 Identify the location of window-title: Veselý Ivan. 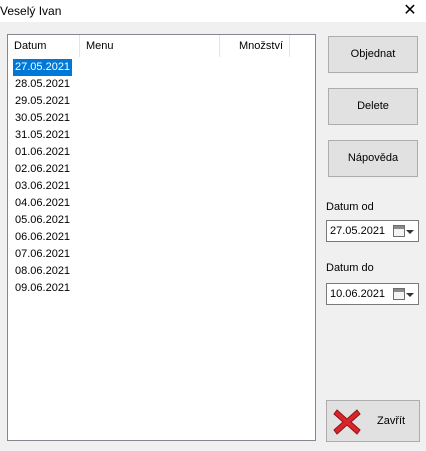
(31, 11).